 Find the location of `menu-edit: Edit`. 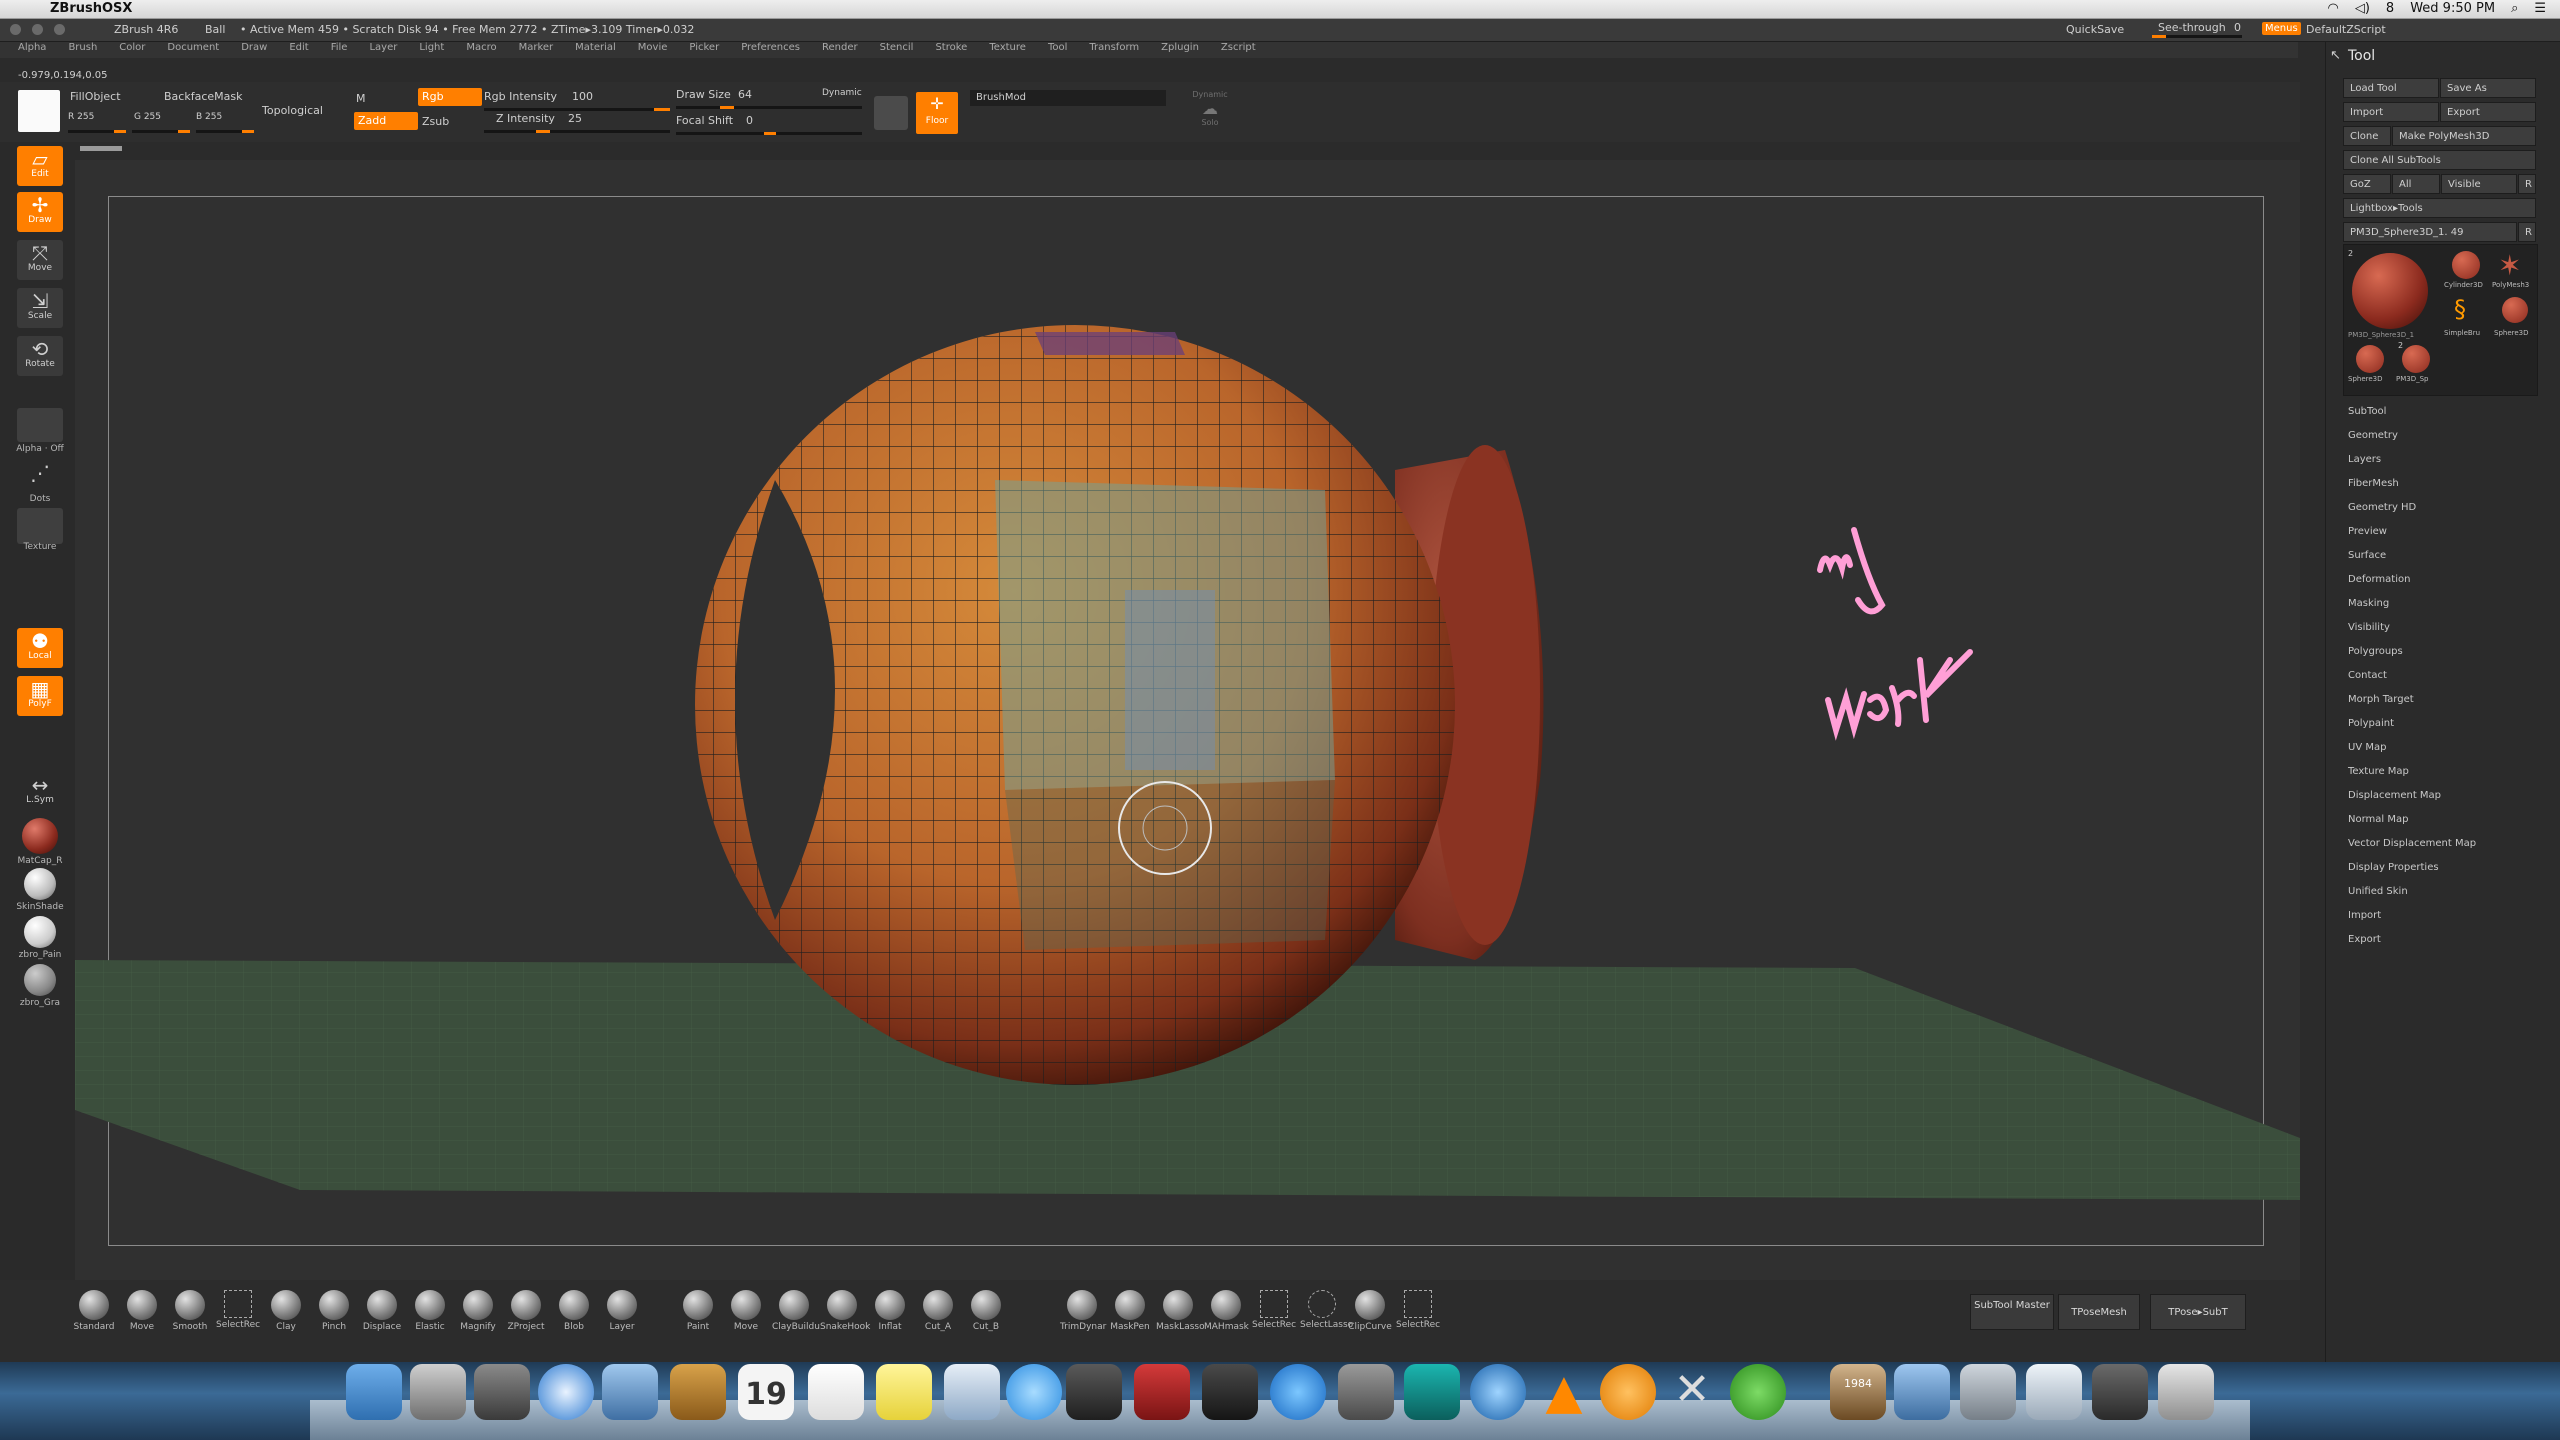

menu-edit: Edit is located at coordinates (298, 50).